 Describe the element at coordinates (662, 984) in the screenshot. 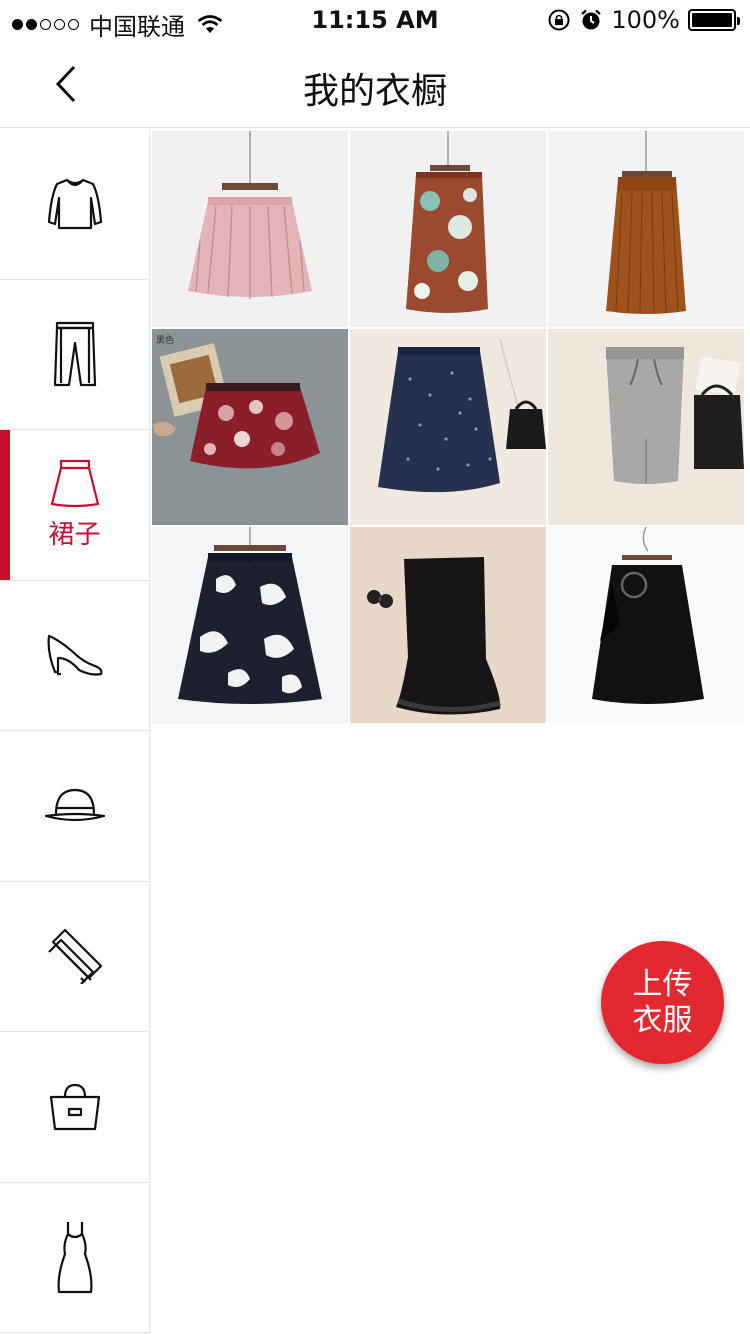

I see `upload-label-line1: 上传` at that location.